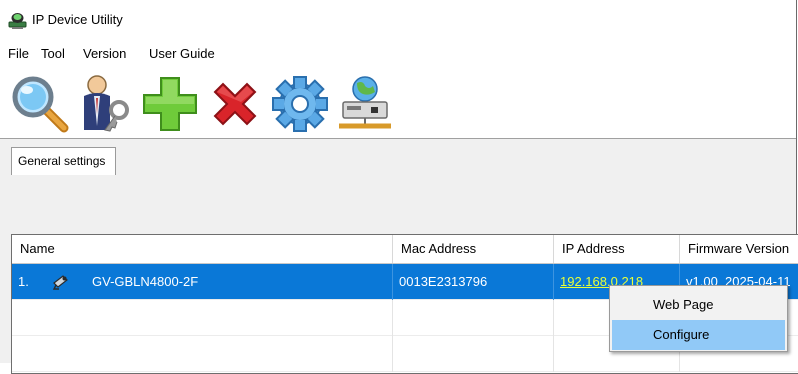 The image size is (798, 374). I want to click on menu-version: Version, so click(104, 53).